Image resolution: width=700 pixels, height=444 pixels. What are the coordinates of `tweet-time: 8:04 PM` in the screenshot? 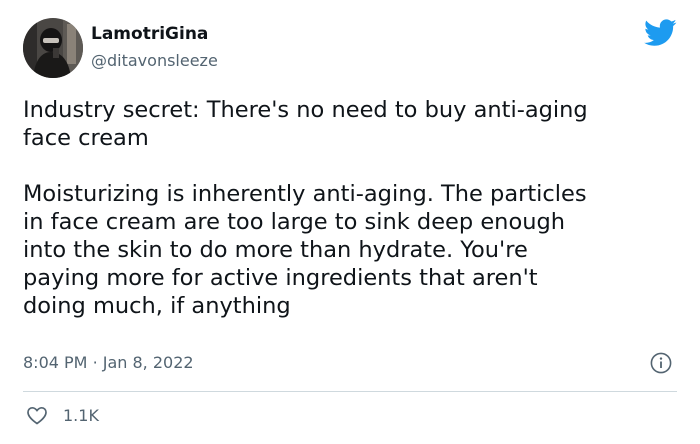 It's located at (55, 362).